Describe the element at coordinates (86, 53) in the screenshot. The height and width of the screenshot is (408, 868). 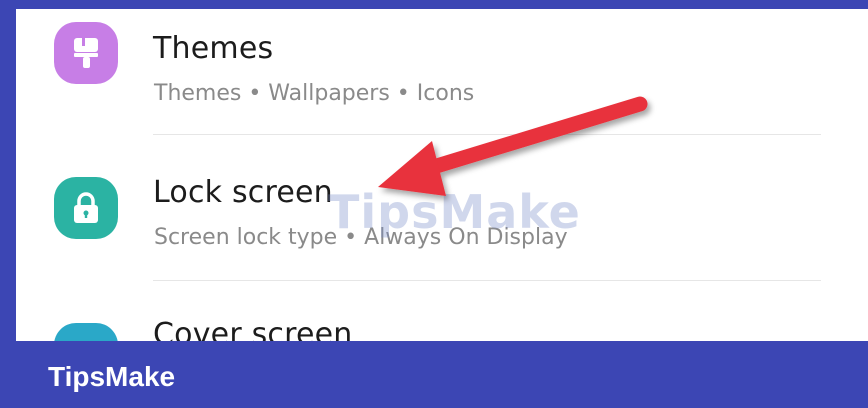
I see `brush-icon` at that location.